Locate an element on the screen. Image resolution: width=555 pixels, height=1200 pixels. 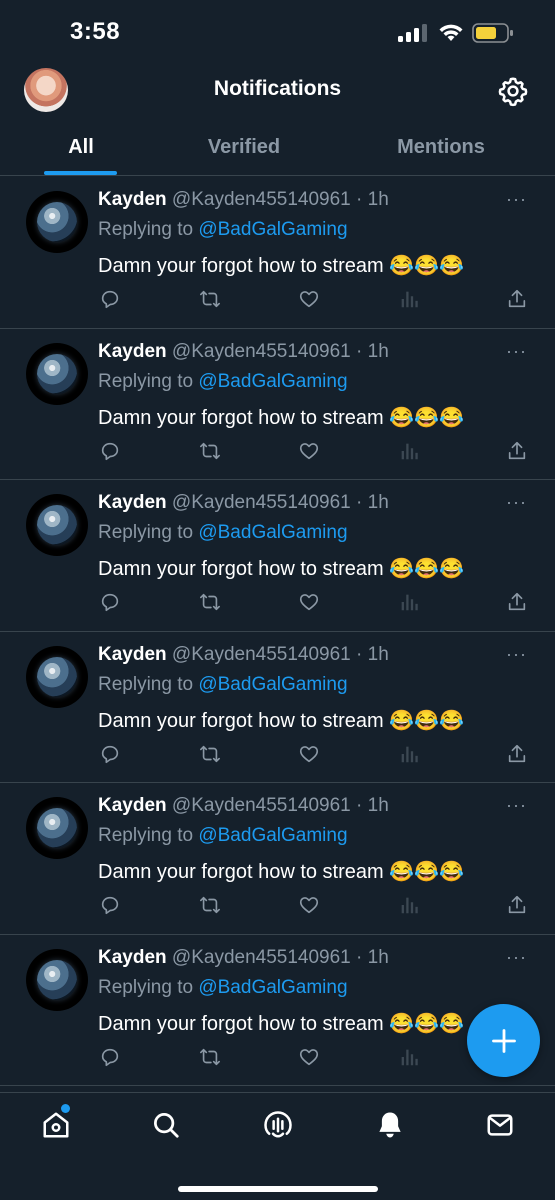
notifications-icon is located at coordinates (390, 1125).